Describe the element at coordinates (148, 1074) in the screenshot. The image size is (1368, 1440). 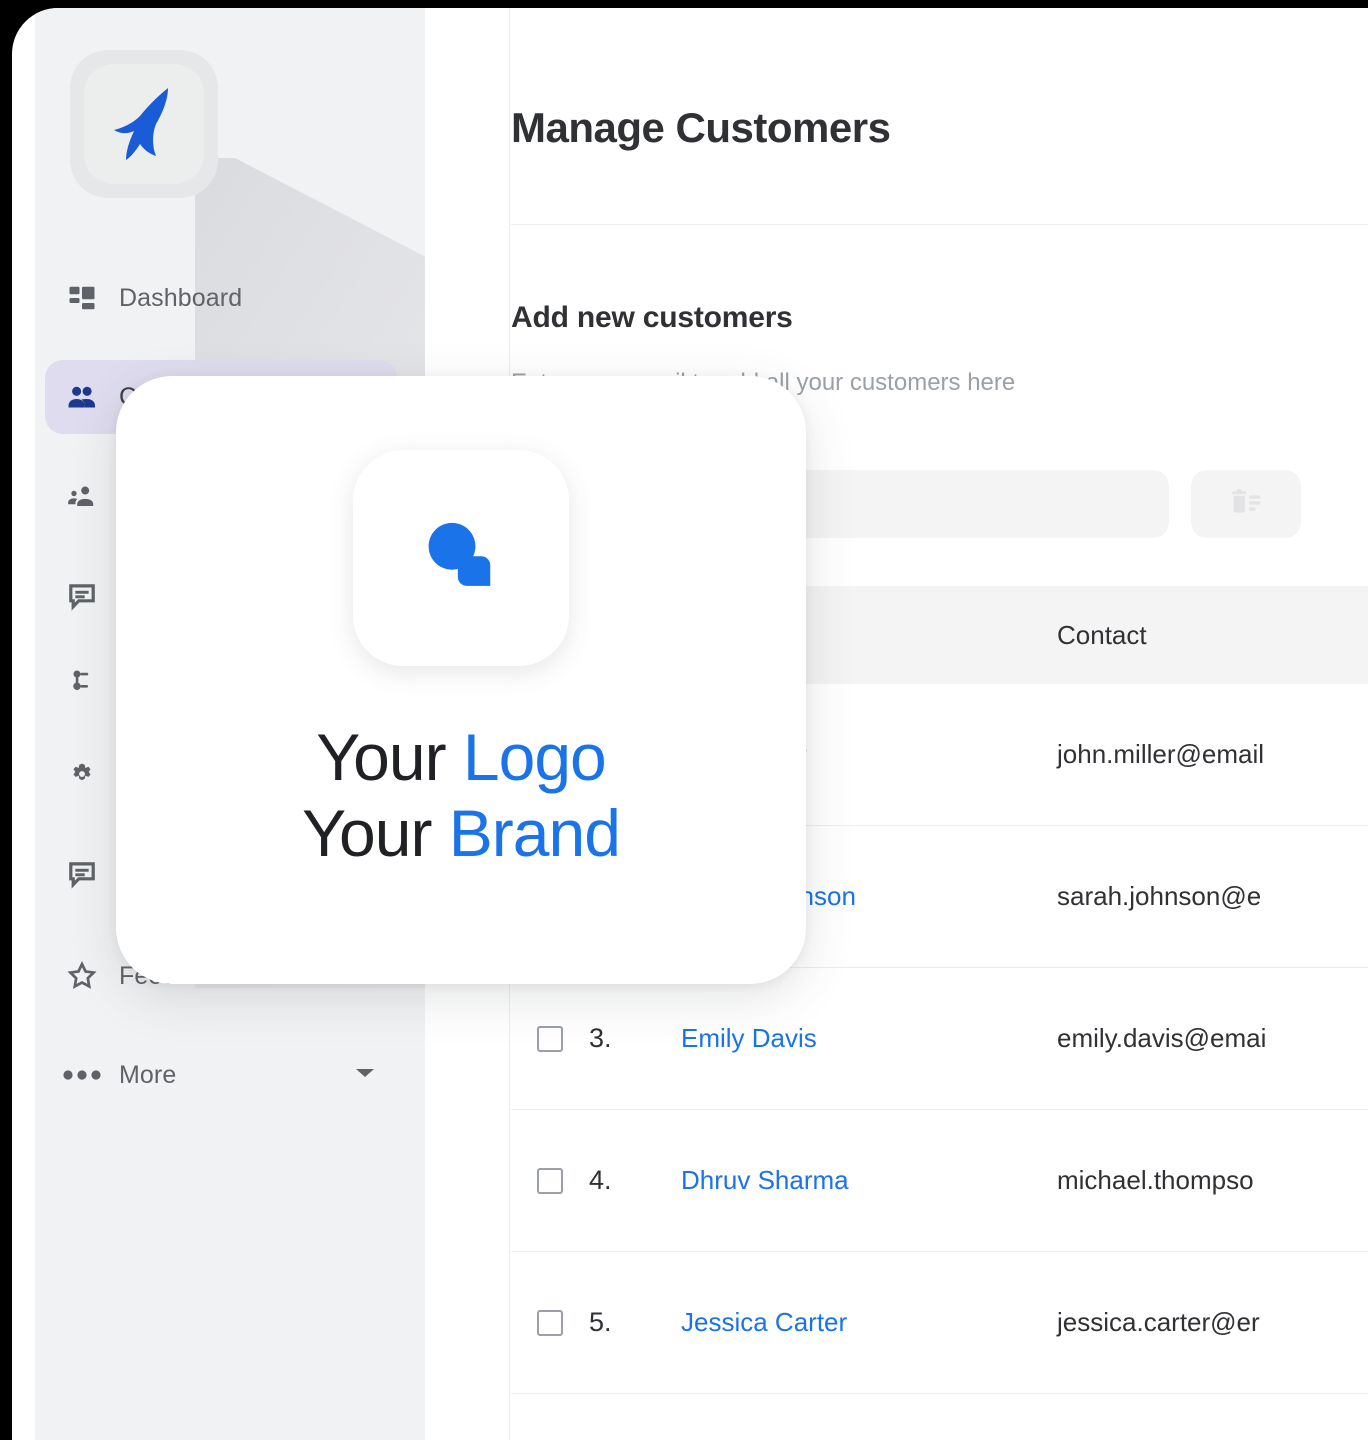
I see `sidebar-item-label: More` at that location.